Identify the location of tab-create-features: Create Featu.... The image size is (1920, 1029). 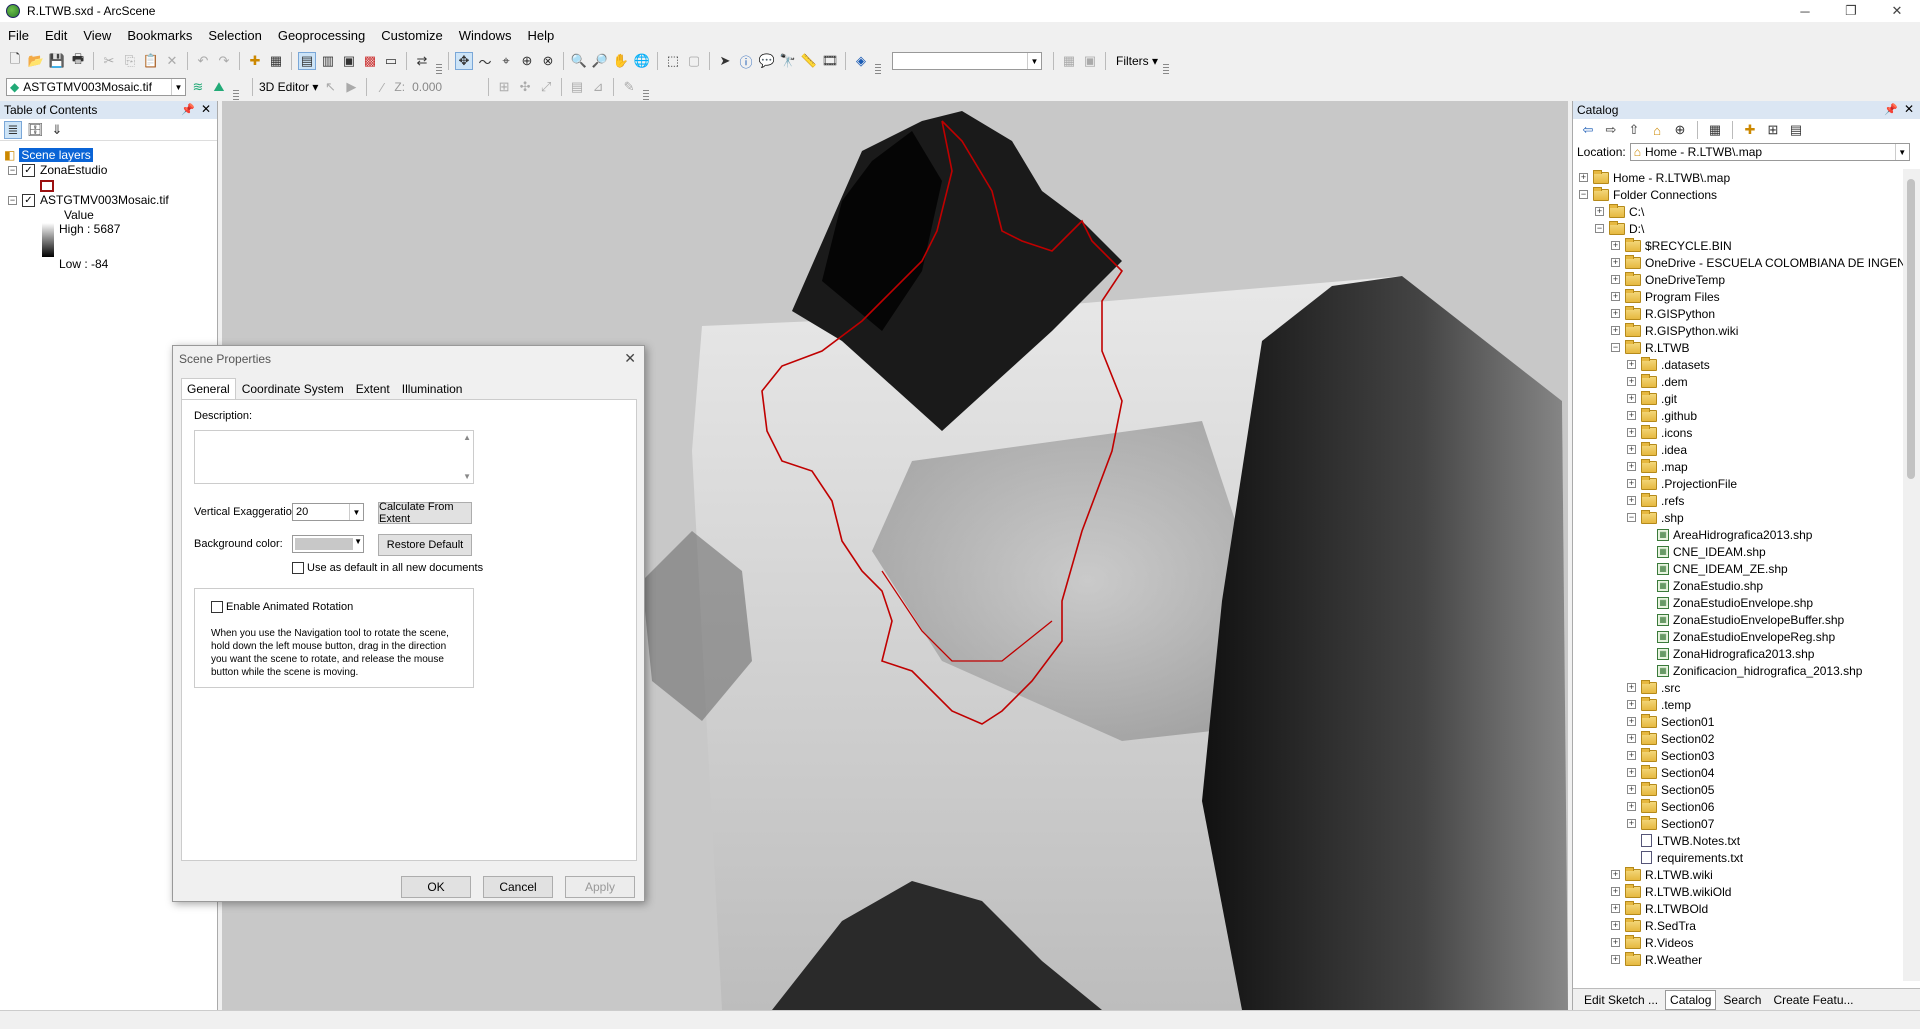
(1813, 1000).